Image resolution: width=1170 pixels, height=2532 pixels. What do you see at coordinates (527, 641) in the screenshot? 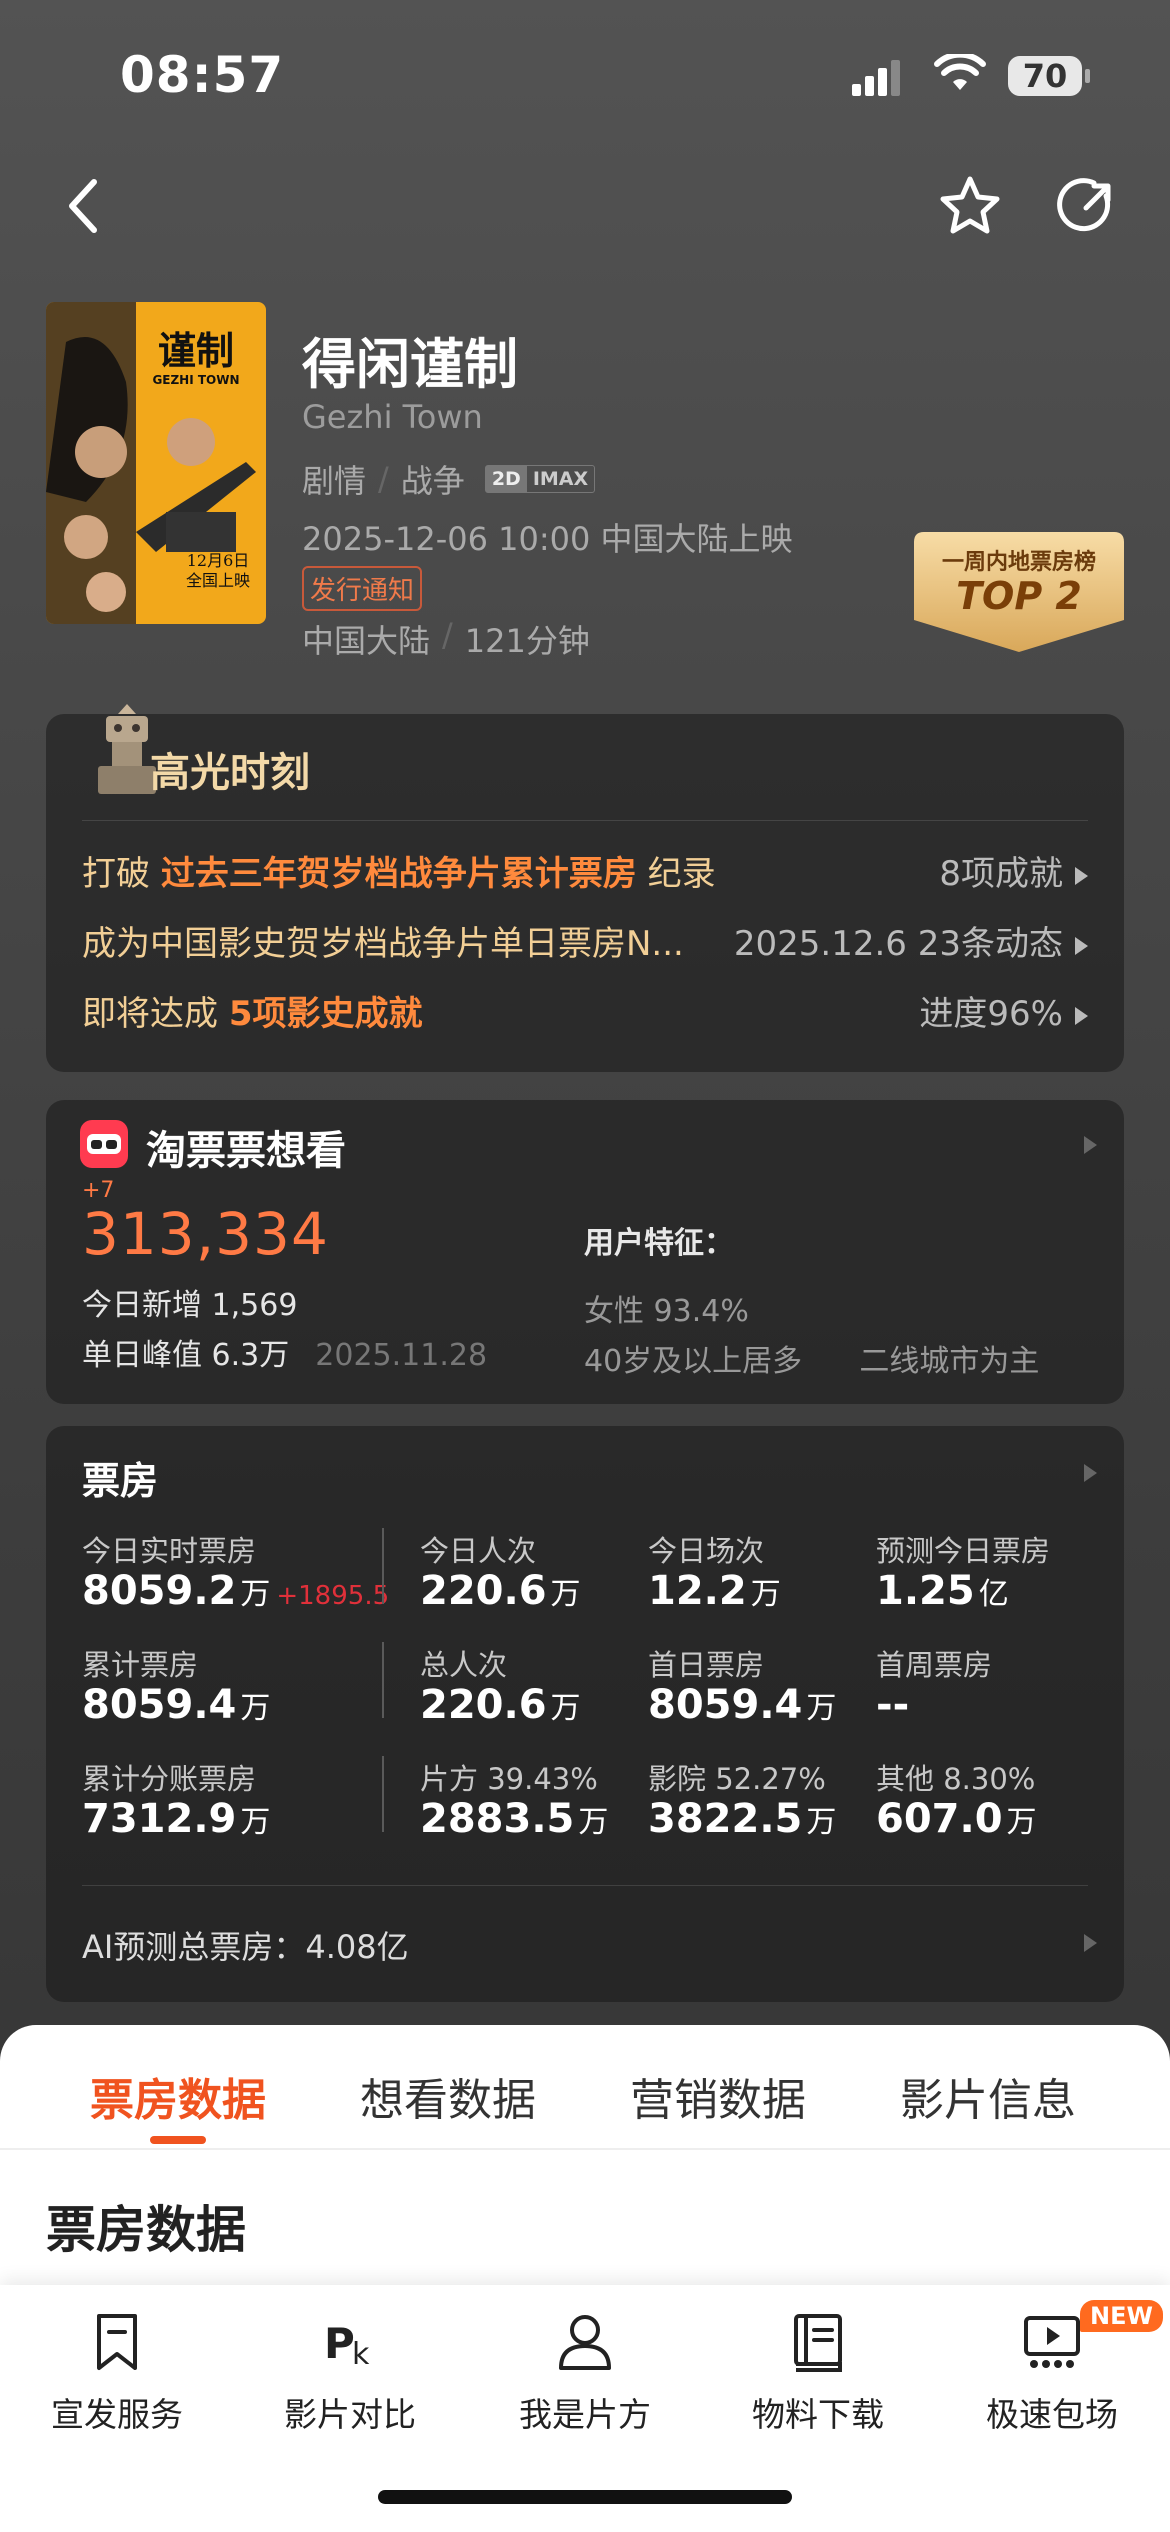
I see `duration: 121分钟` at bounding box center [527, 641].